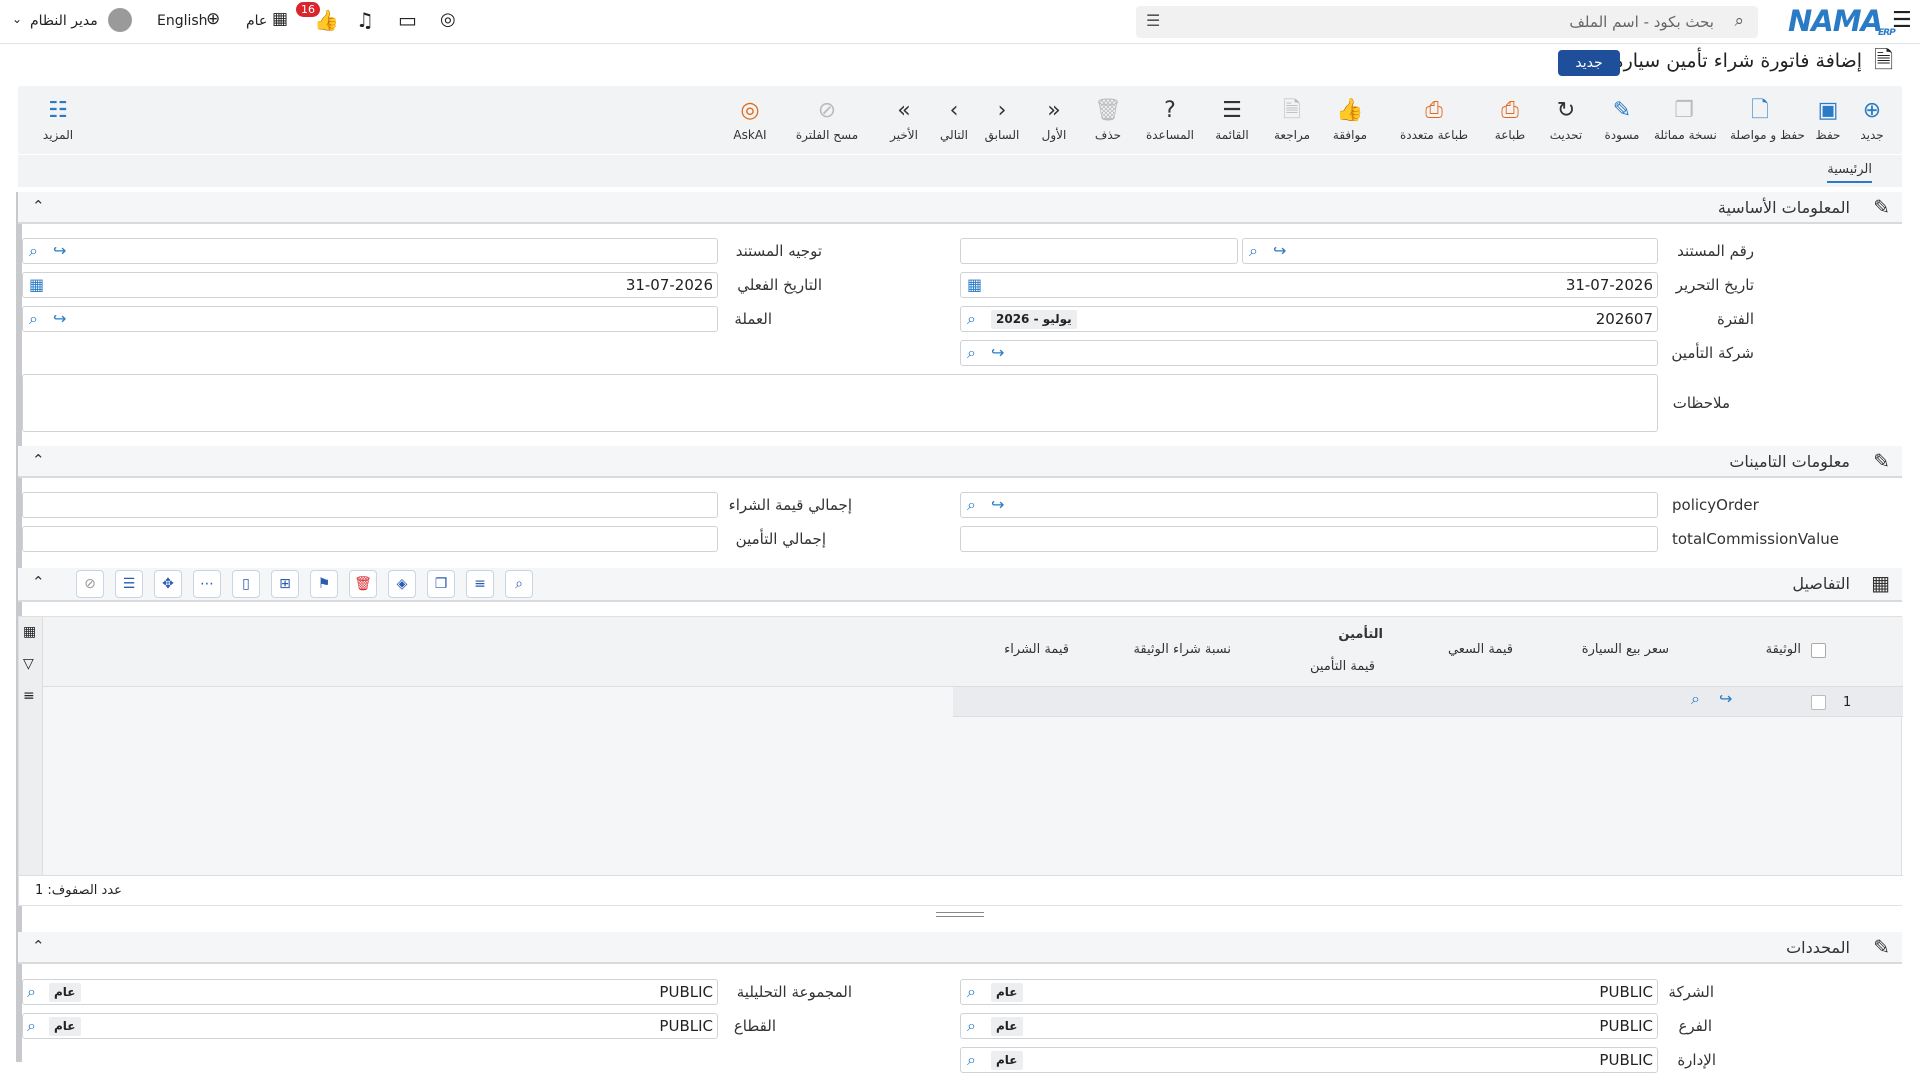 The width and height of the screenshot is (1920, 1080). I want to click on sort-icon: ≡, so click(480, 584).